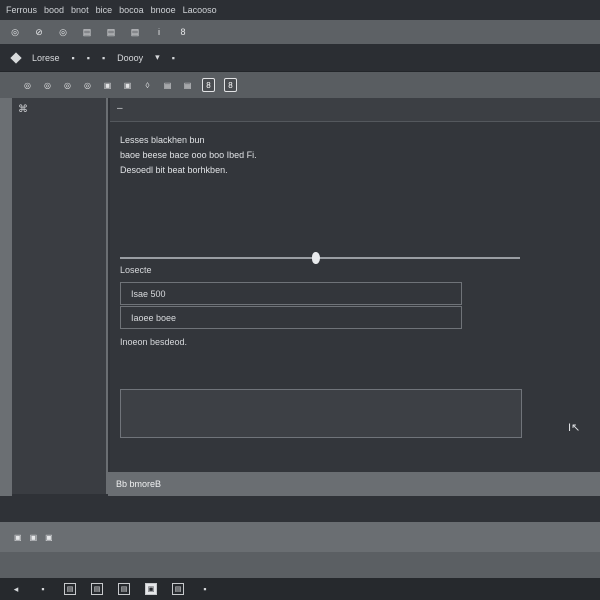 The height and width of the screenshot is (600, 600). What do you see at coordinates (27, 85) in the screenshot?
I see `tool-icon-1: ◎` at bounding box center [27, 85].